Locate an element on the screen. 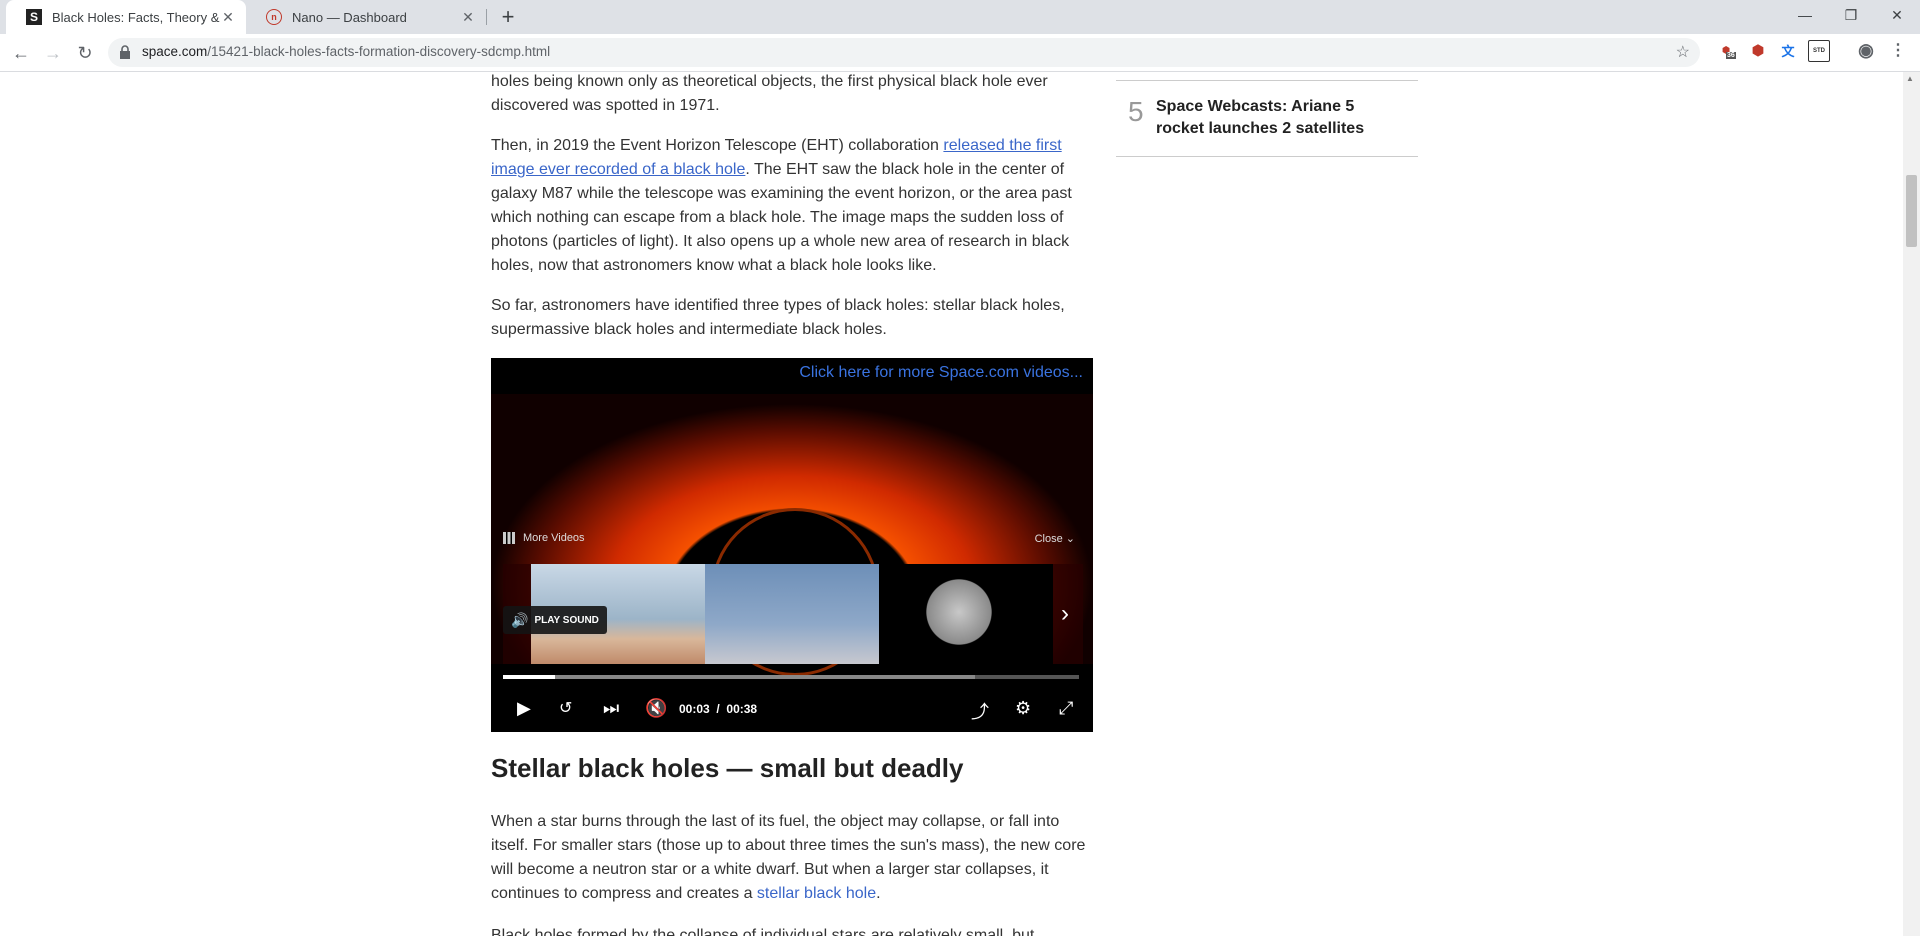  chevron-right-icon: › is located at coordinates (1065, 614).